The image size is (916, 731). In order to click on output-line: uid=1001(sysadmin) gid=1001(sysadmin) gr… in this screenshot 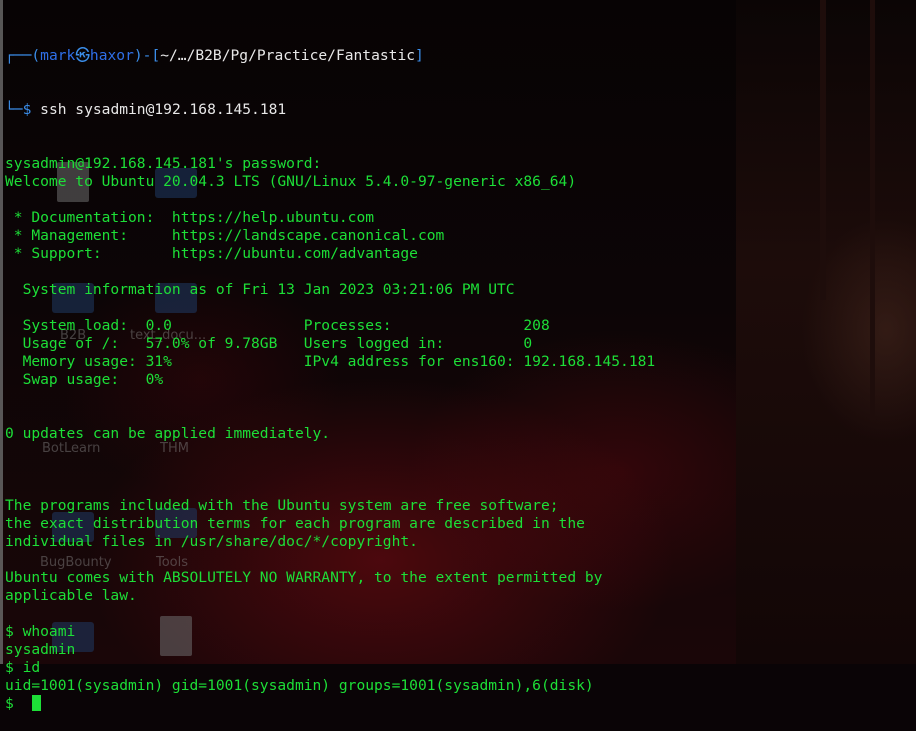, I will do `click(299, 685)`.